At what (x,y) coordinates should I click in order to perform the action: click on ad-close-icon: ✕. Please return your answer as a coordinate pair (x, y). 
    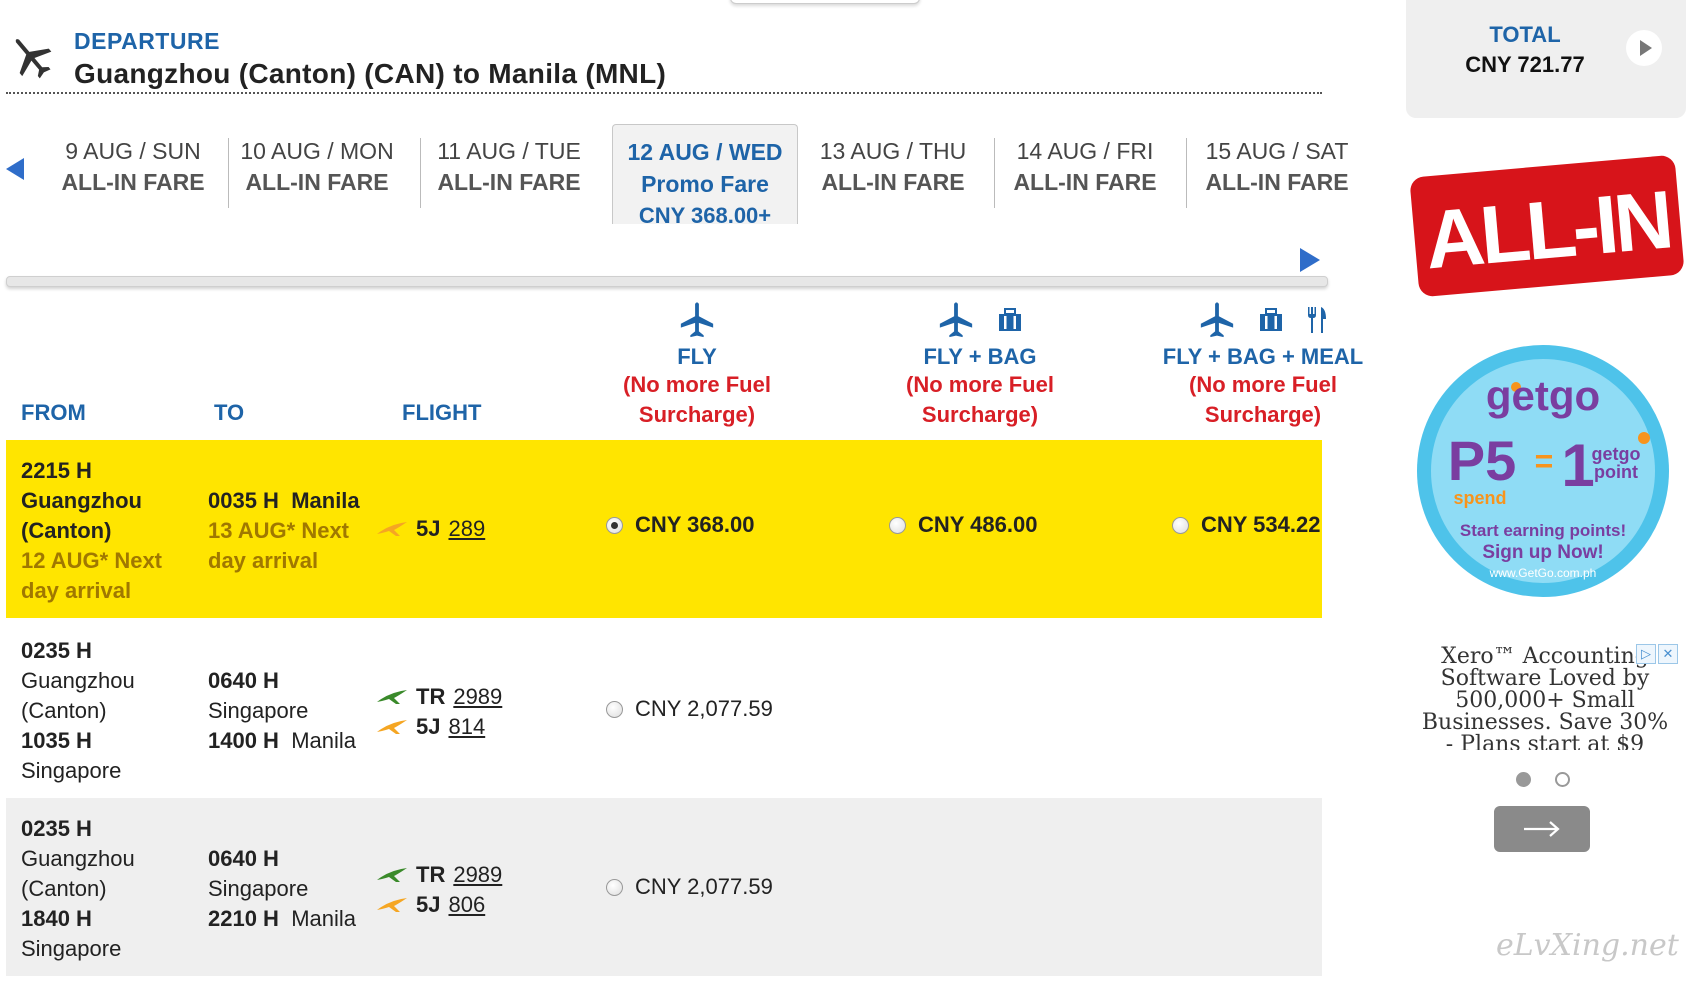
    Looking at the image, I should click on (1668, 654).